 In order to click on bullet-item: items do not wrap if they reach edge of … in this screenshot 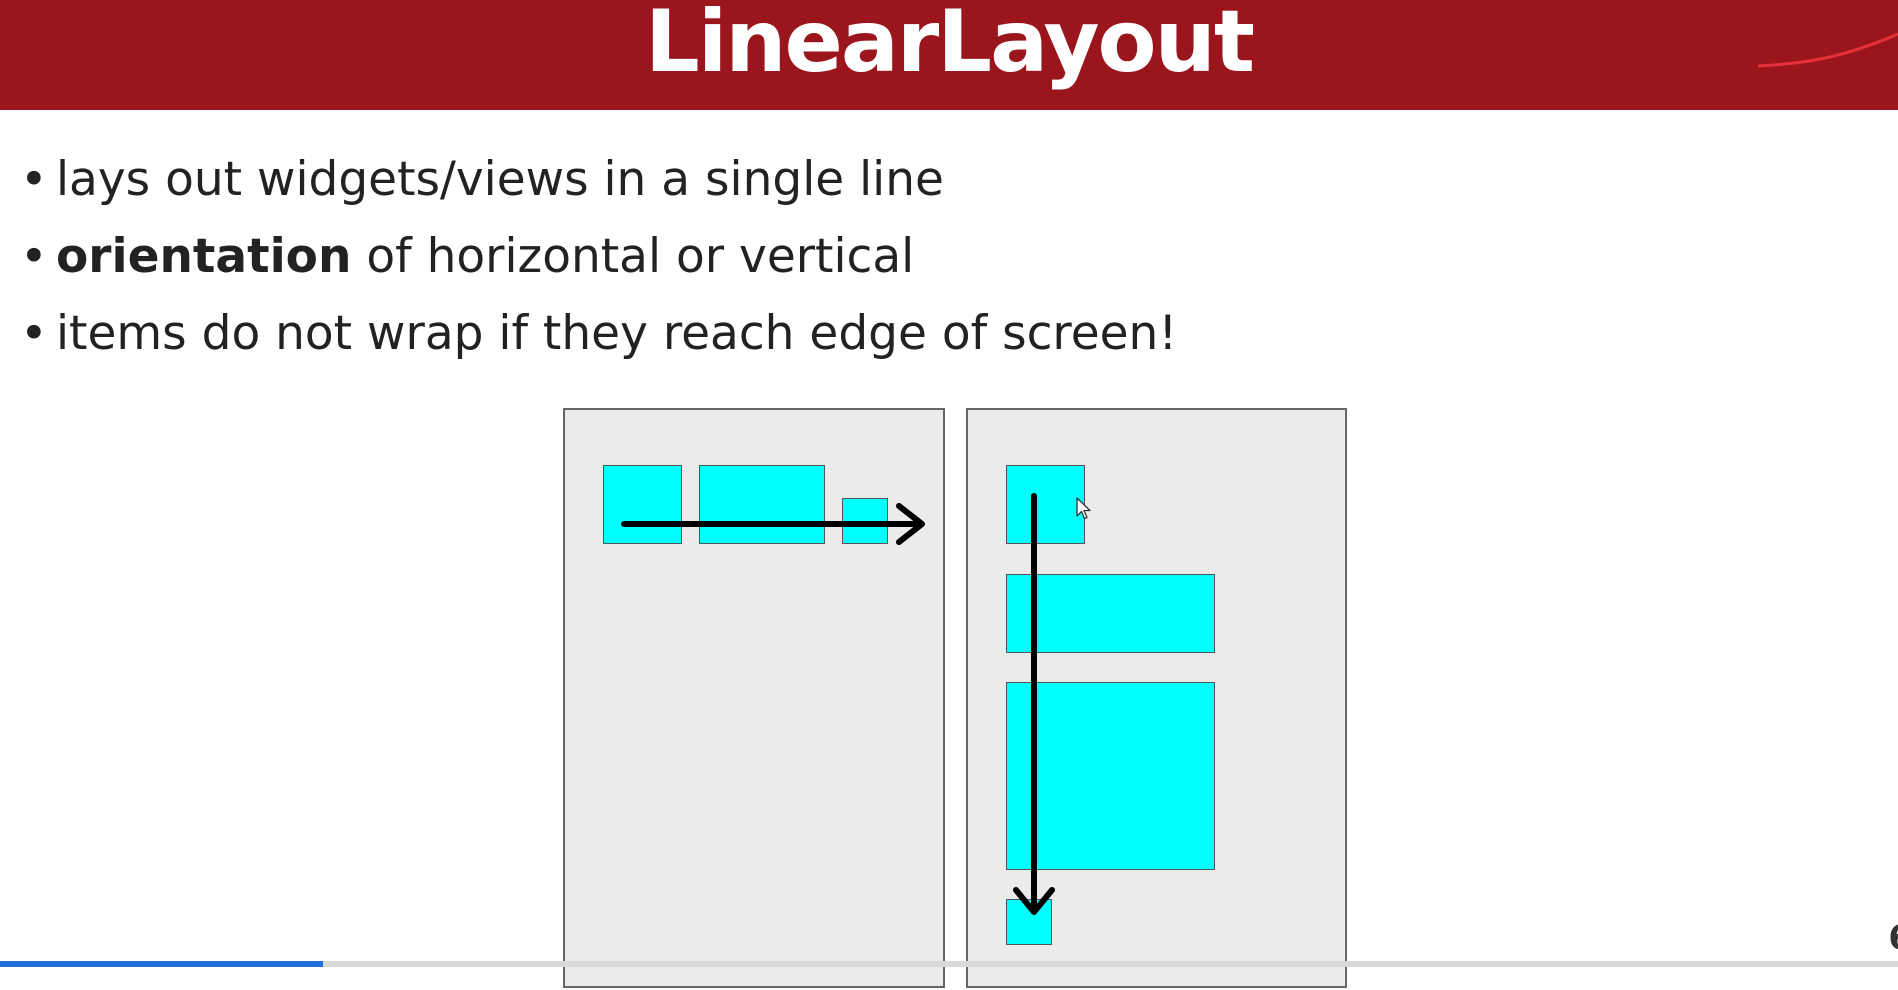, I will do `click(598, 342)`.